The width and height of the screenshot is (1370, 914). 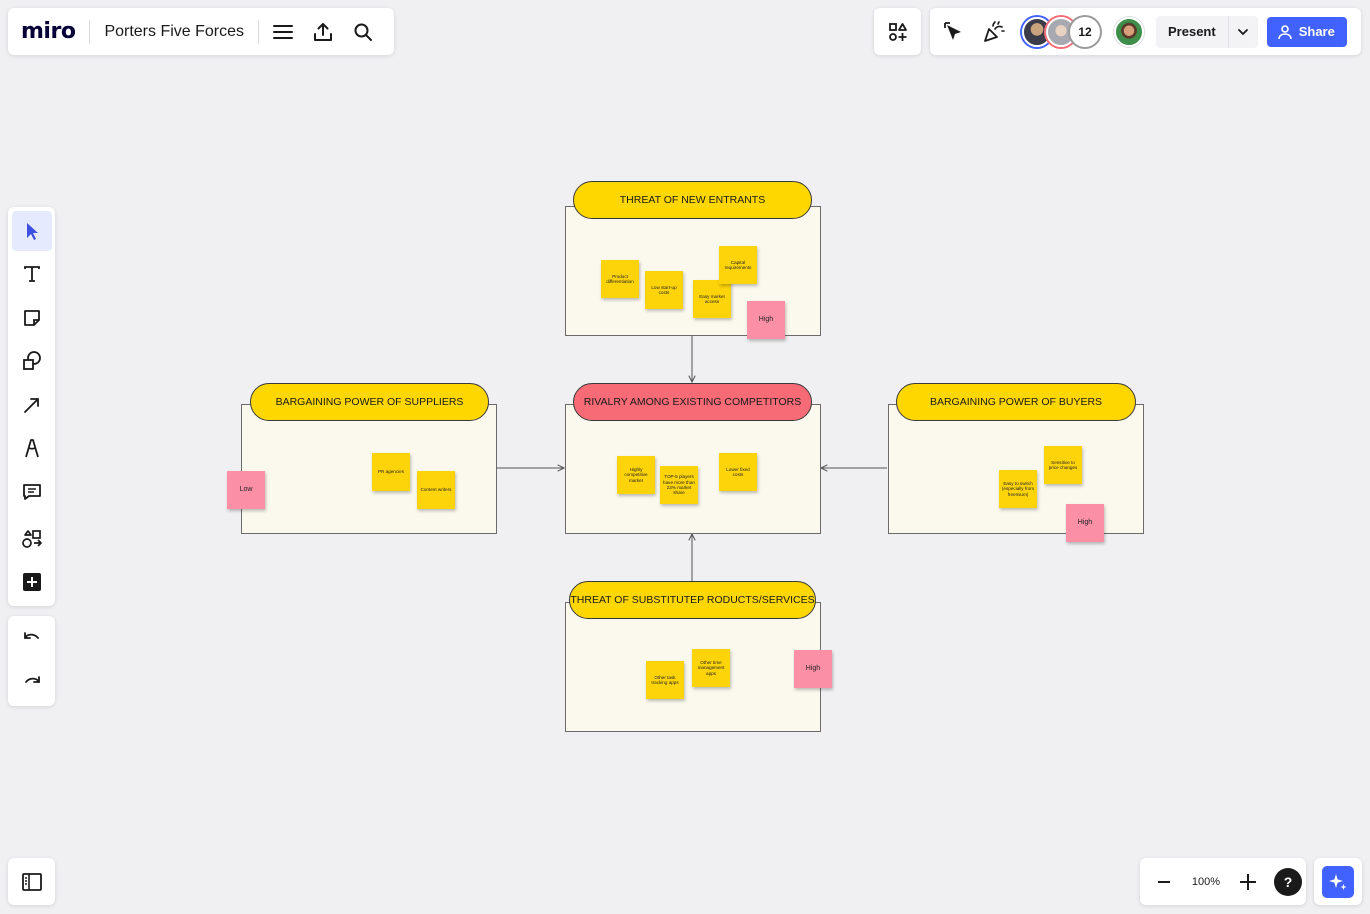 I want to click on shapes-icon, so click(x=31, y=361).